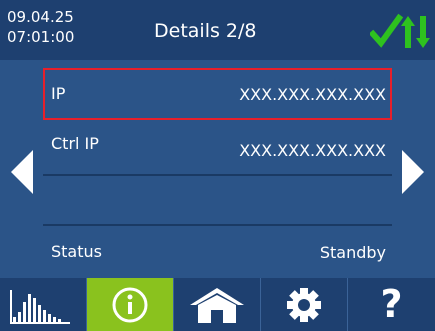  Describe the element at coordinates (40, 17) in the screenshot. I see `date-text: 09.04.25` at that location.